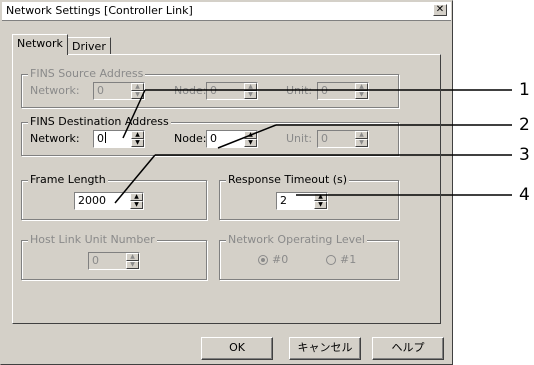 The height and width of the screenshot is (365, 534). I want to click on tab-network: Network, so click(40, 44).